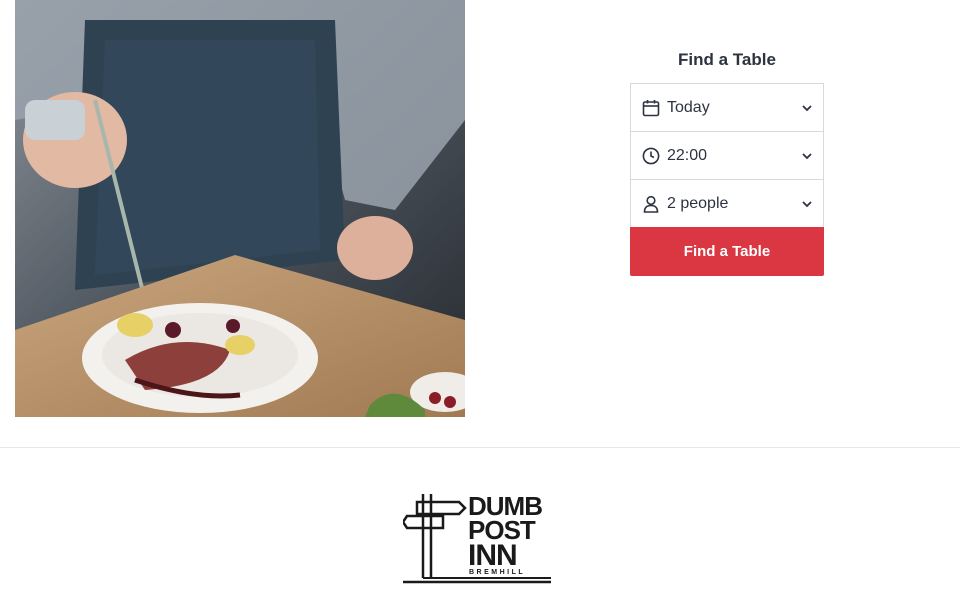 The image size is (960, 600). What do you see at coordinates (497, 572) in the screenshot?
I see `logo-subtitle: BREMHILL` at bounding box center [497, 572].